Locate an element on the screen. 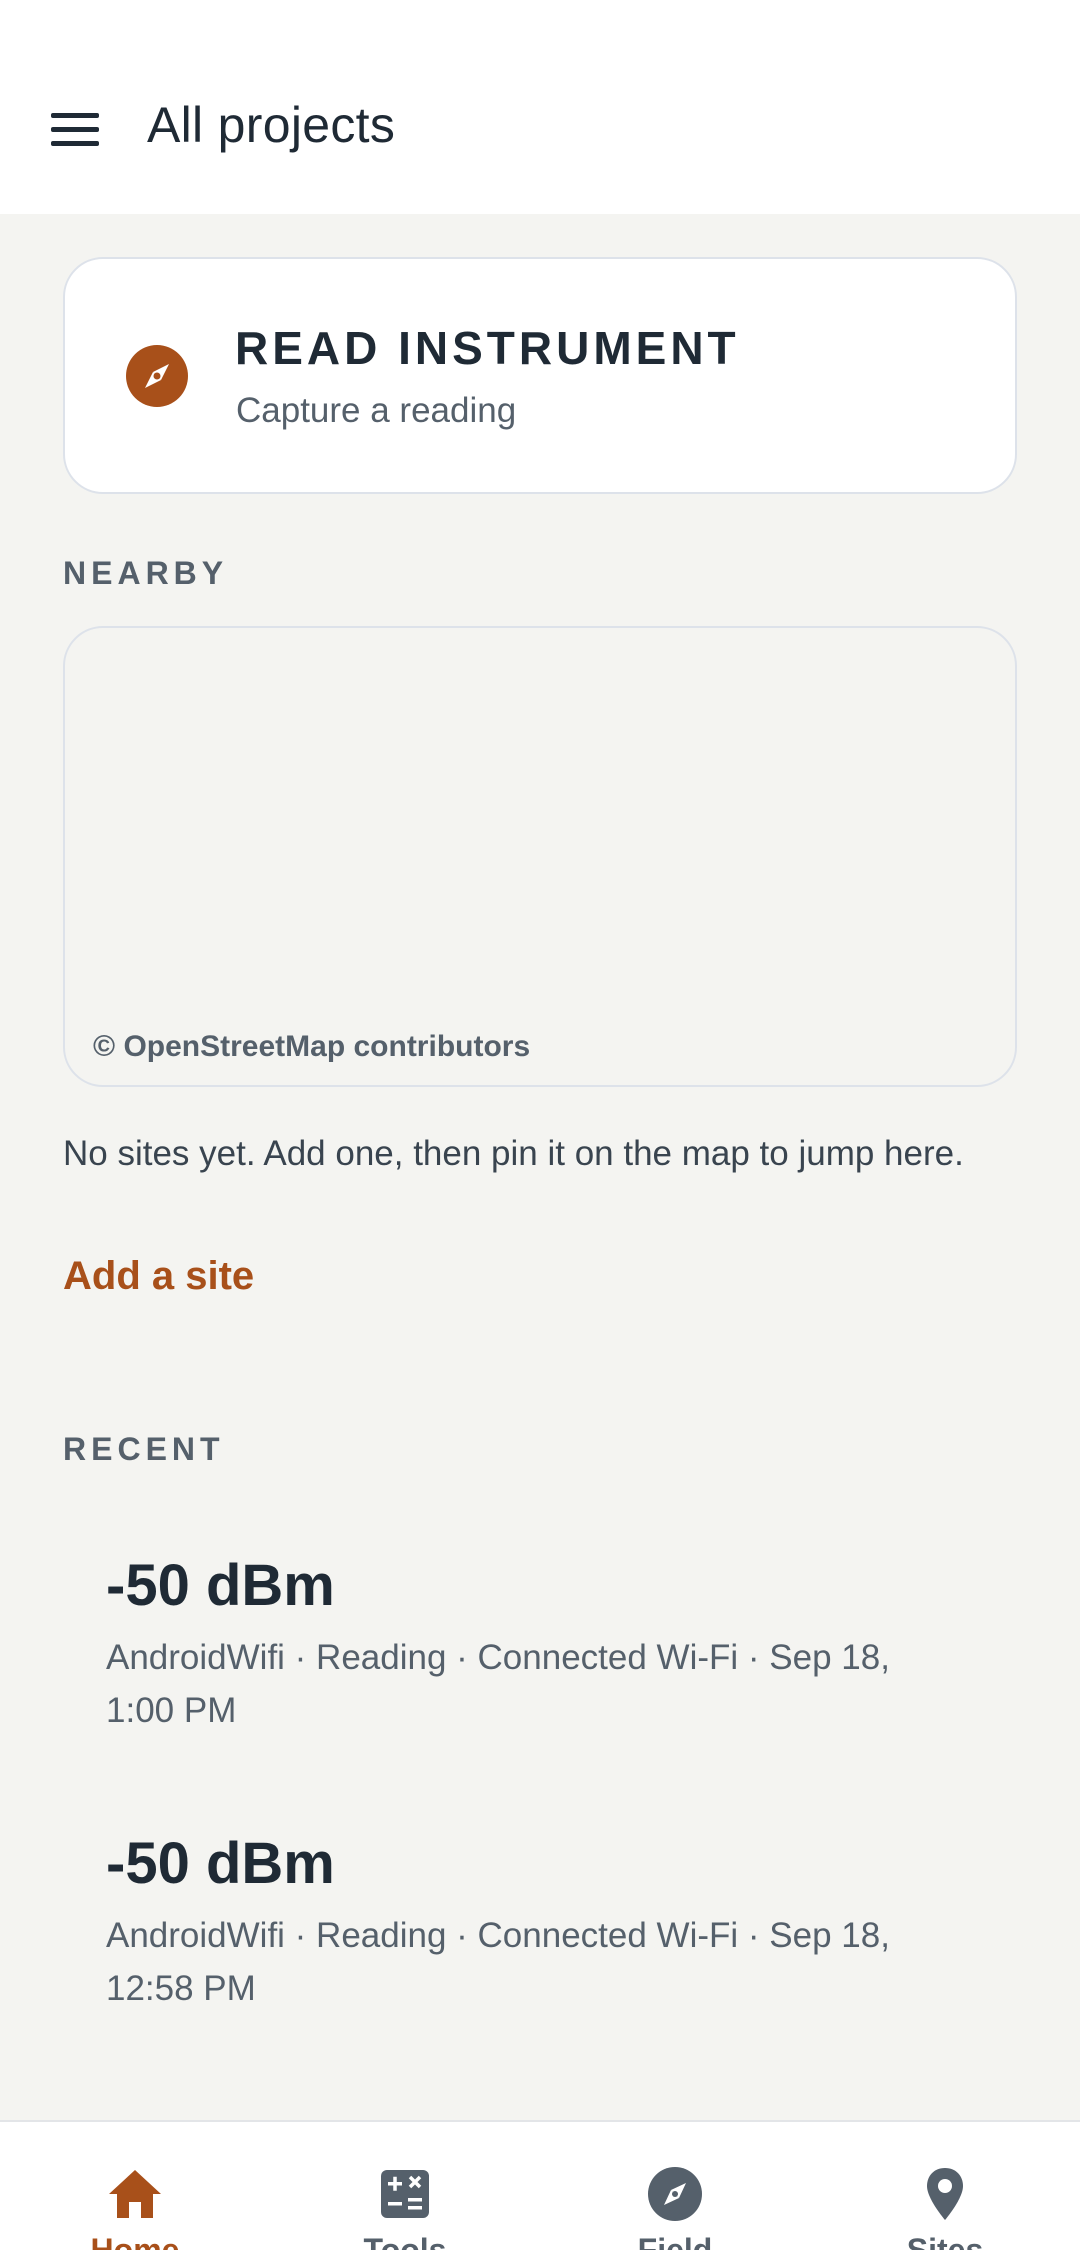 This screenshot has width=1080, height=2250. read-instrument-title: READ INSTRUMENT is located at coordinates (487, 348).